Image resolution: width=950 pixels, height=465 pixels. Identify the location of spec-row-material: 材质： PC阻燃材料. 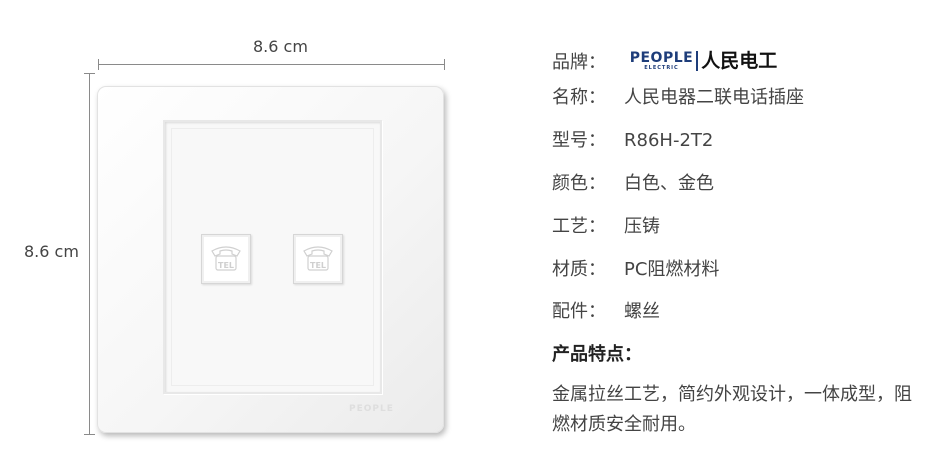
(635, 270).